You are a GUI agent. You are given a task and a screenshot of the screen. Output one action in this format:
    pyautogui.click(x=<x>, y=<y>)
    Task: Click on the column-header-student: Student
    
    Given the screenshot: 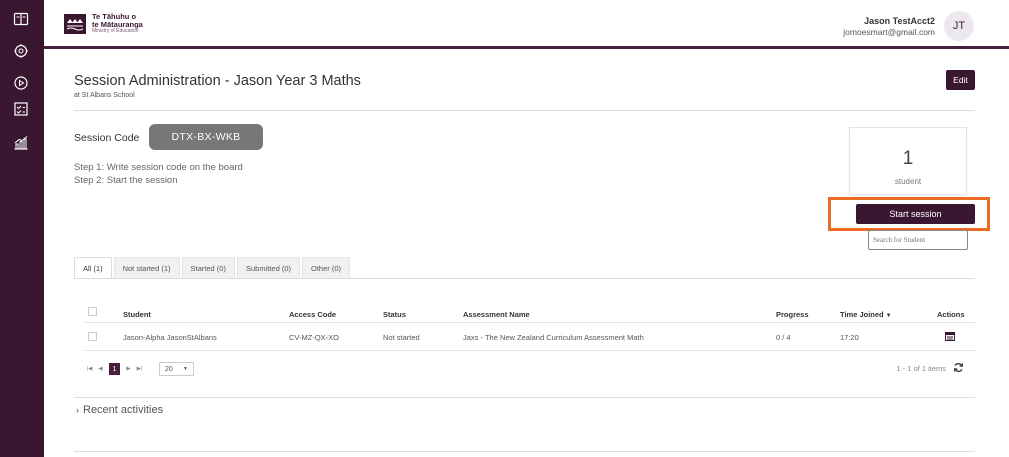 What is the action you would take?
    pyautogui.click(x=137, y=314)
    